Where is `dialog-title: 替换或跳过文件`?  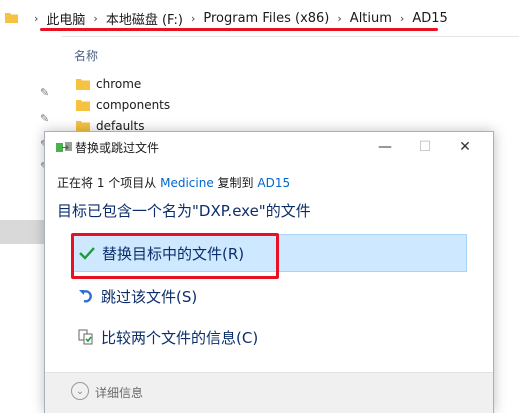 dialog-title: 替换或跳过文件 is located at coordinates (117, 148).